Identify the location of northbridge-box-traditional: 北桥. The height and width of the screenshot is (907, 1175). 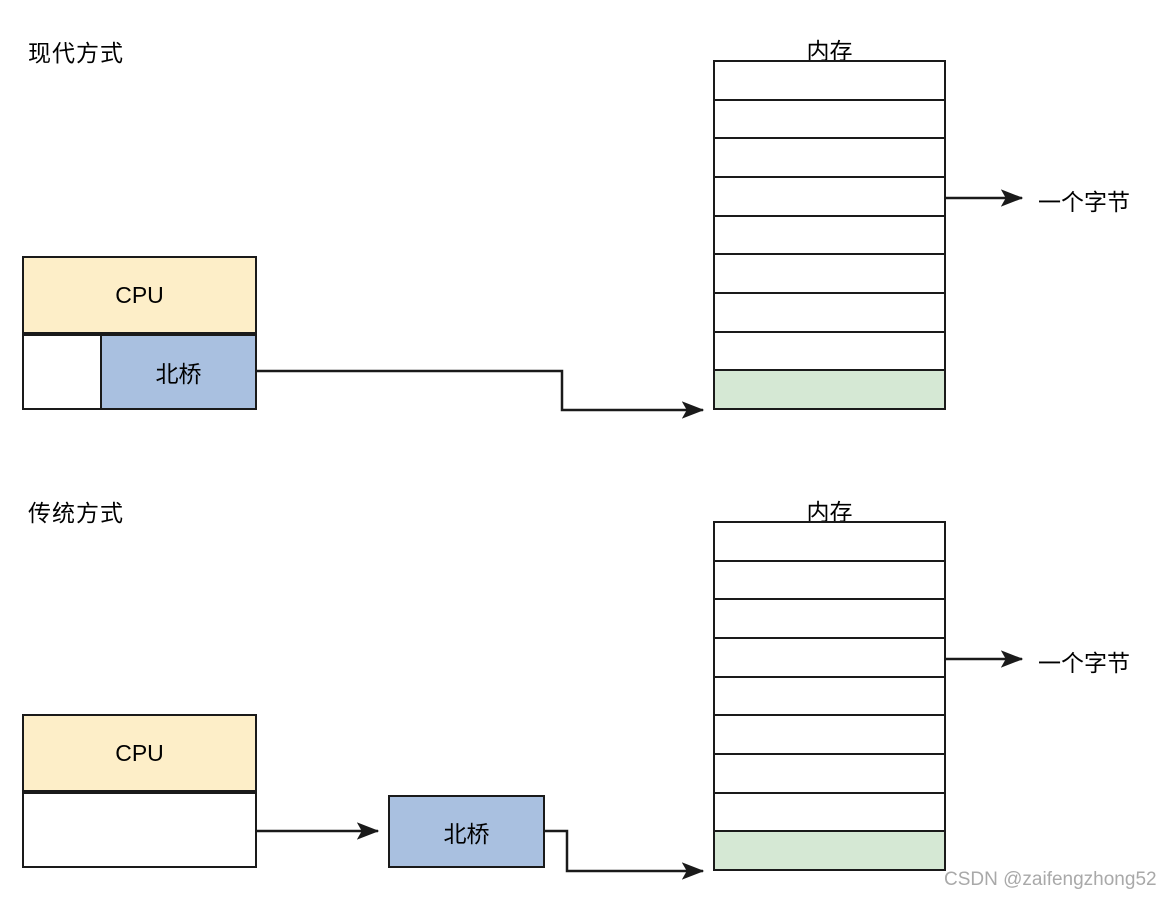
(466, 831).